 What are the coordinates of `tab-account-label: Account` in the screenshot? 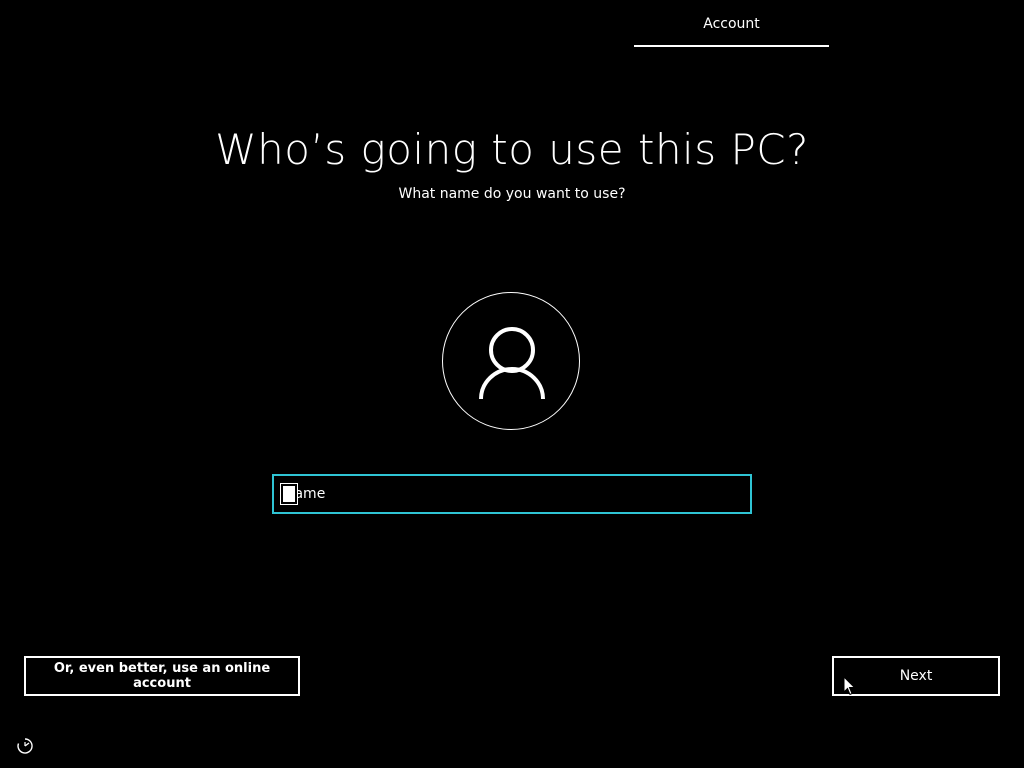 It's located at (731, 24).